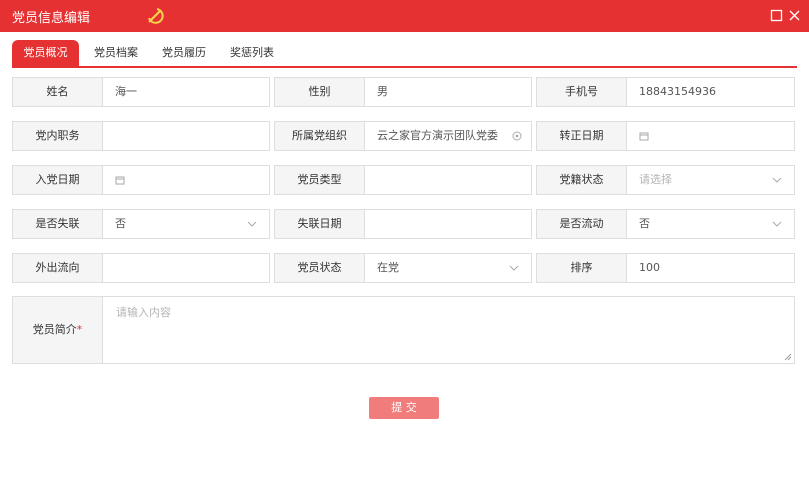 This screenshot has height=478, width=809. Describe the element at coordinates (677, 92) in the screenshot. I see `phone-input: 18843154936` at that location.